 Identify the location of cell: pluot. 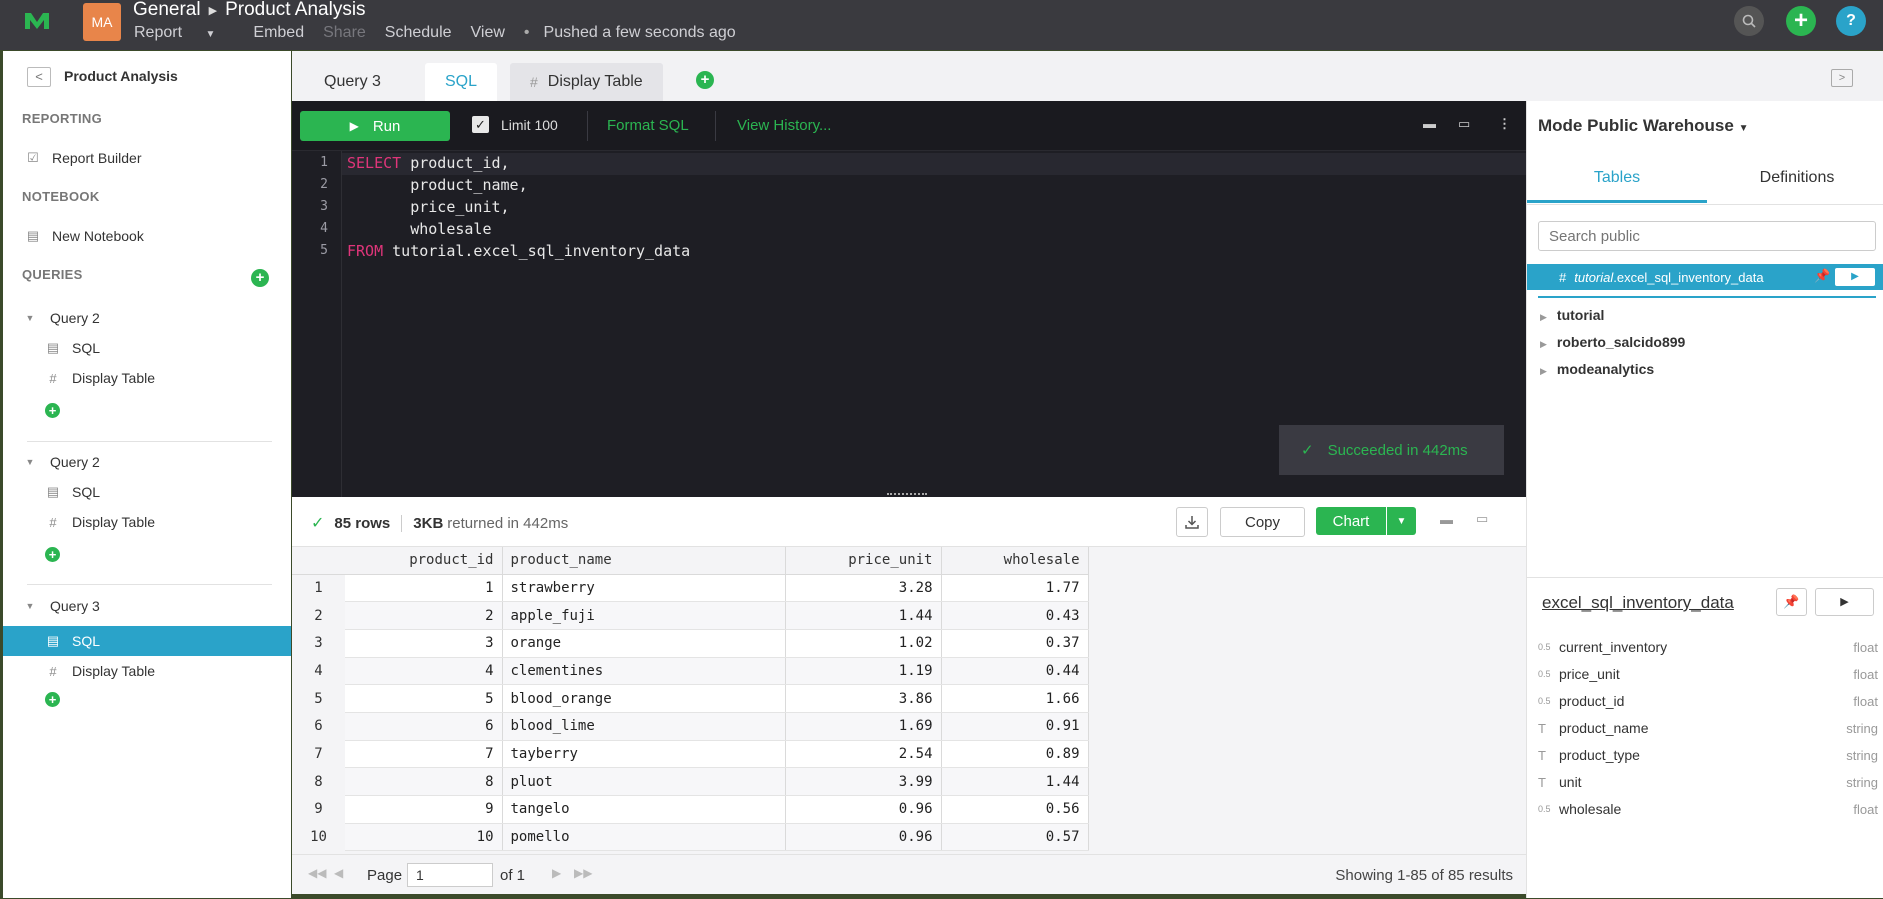
(644, 781).